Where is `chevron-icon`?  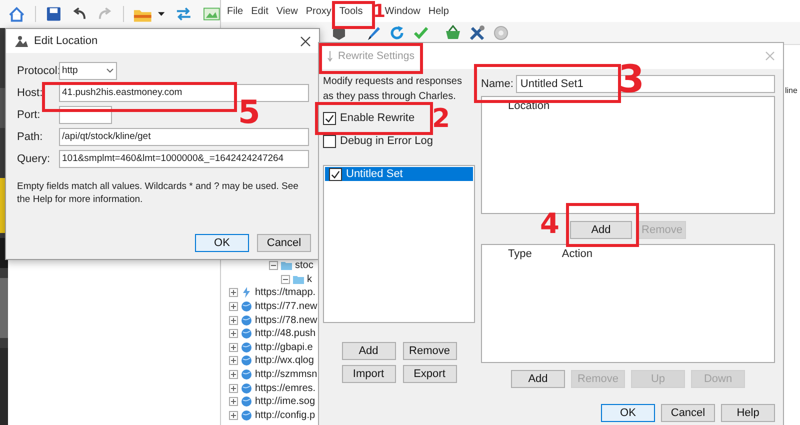 chevron-icon is located at coordinates (110, 70).